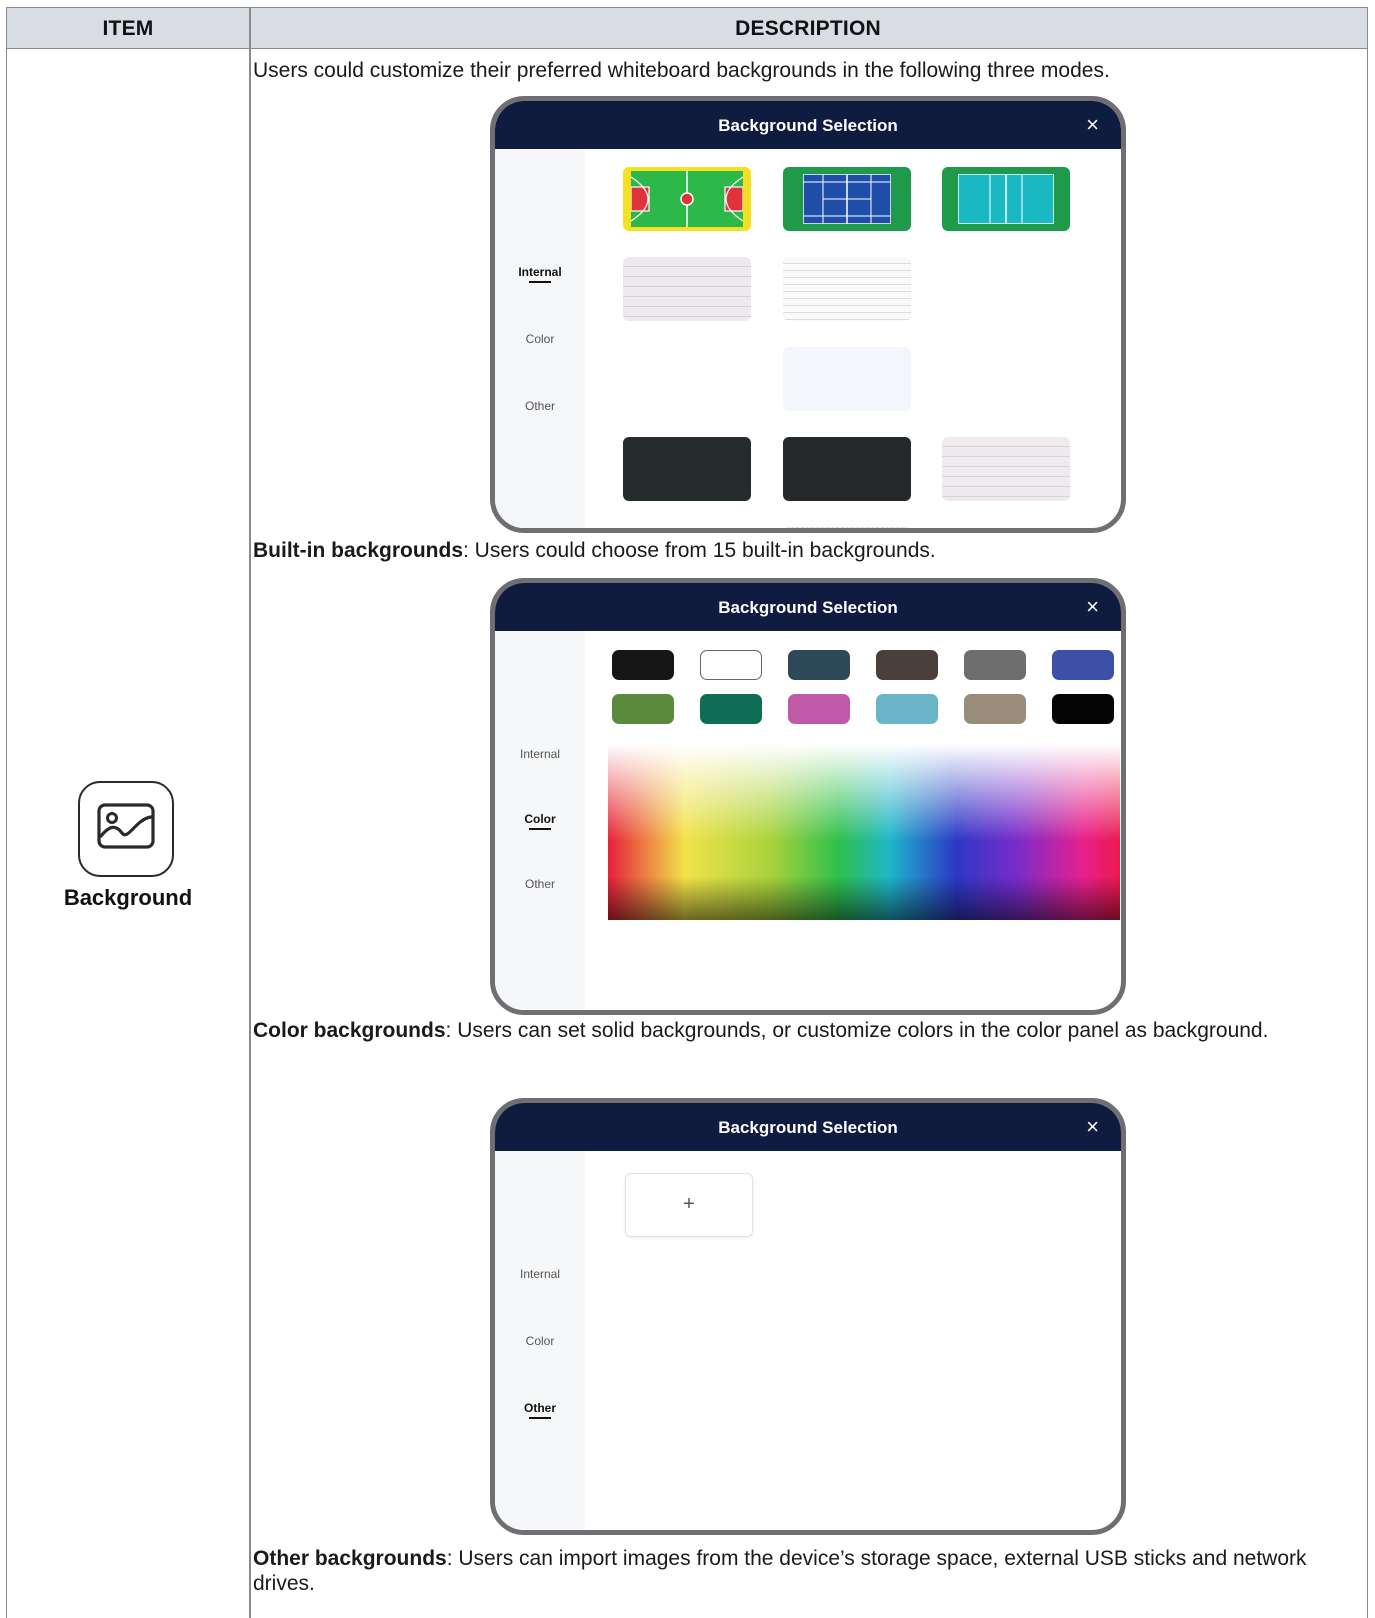 The image size is (1375, 1618). Describe the element at coordinates (847, 469) in the screenshot. I see `bg-dark-board` at that location.